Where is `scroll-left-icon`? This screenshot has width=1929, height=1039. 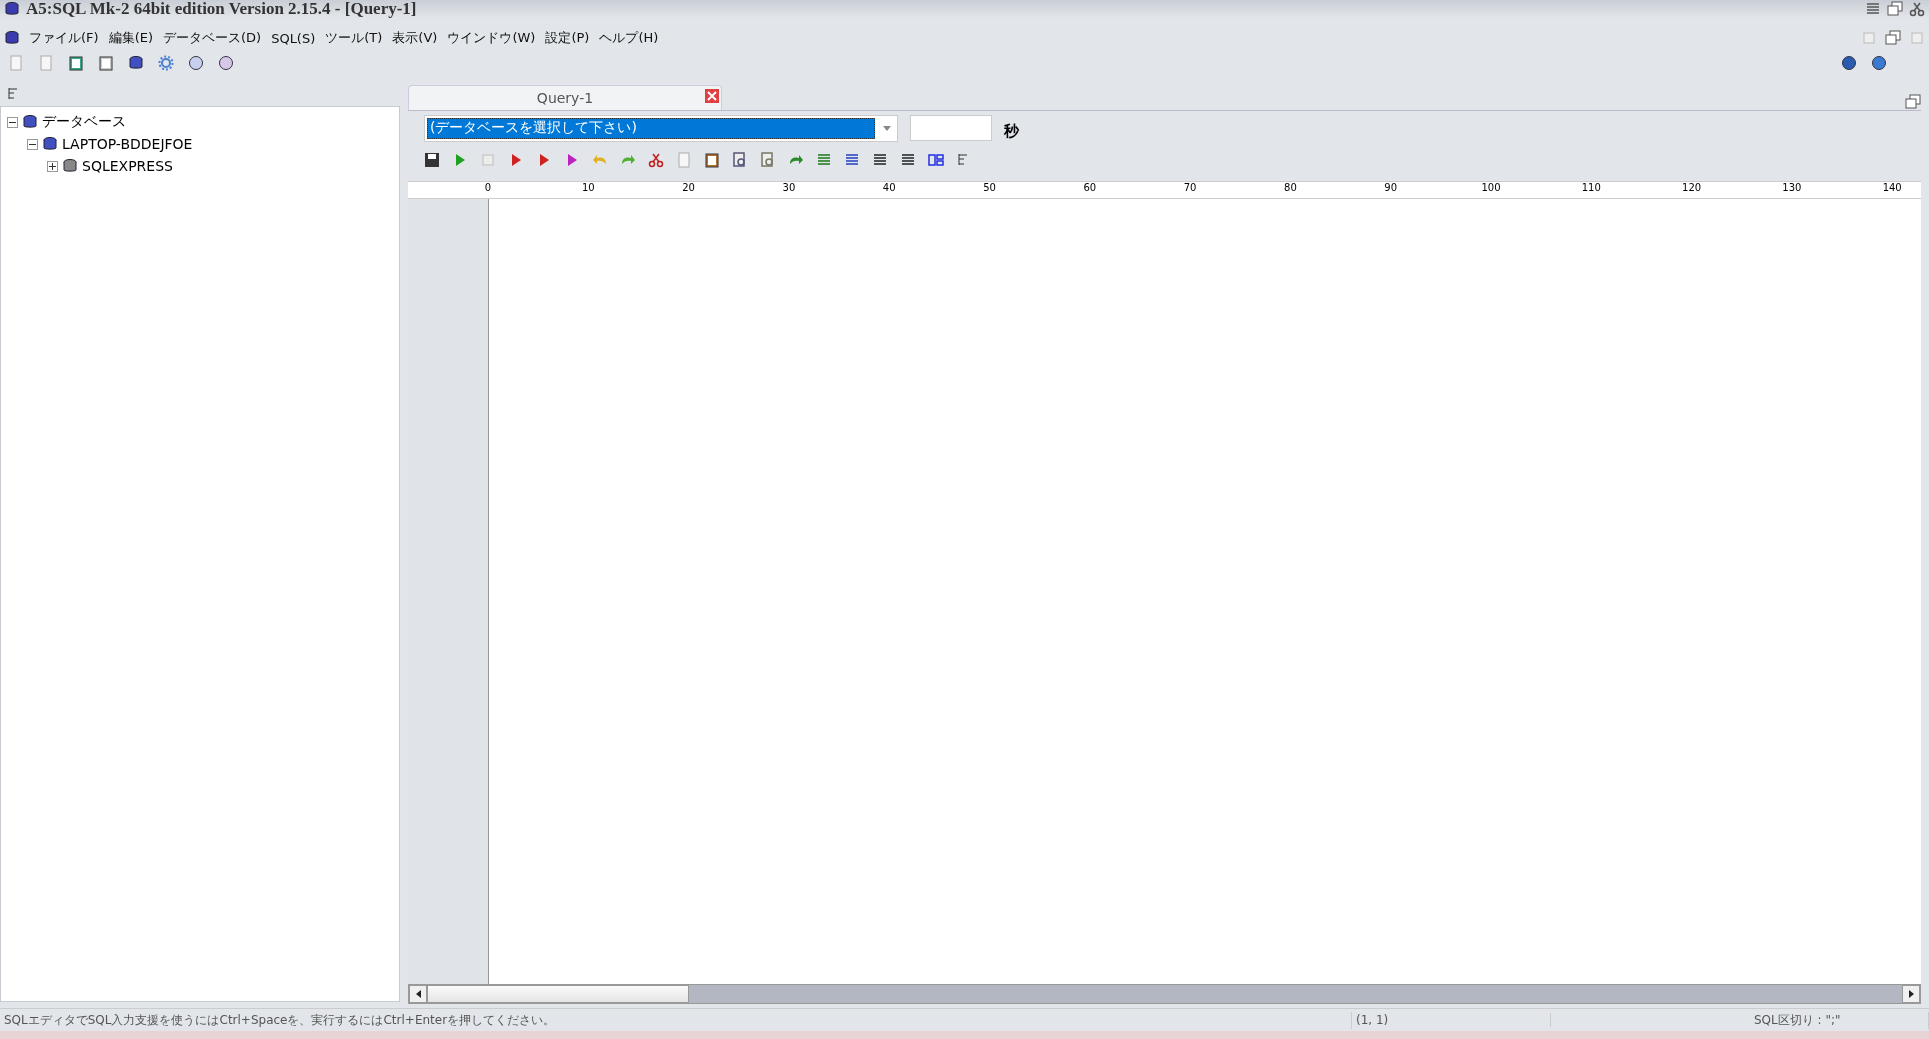
scroll-left-icon is located at coordinates (418, 994).